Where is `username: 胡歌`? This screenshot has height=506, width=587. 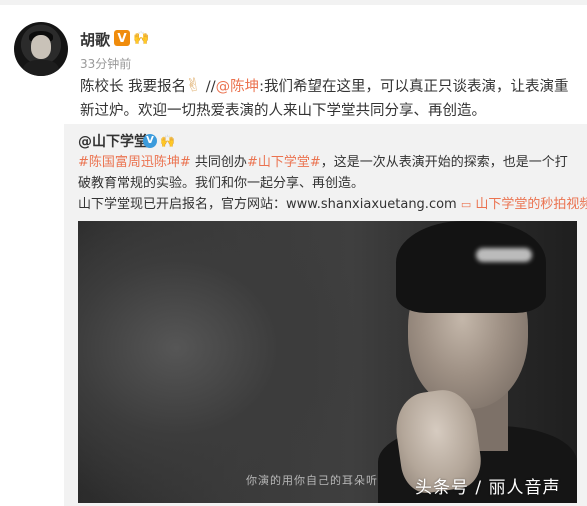
username: 胡歌 is located at coordinates (95, 39).